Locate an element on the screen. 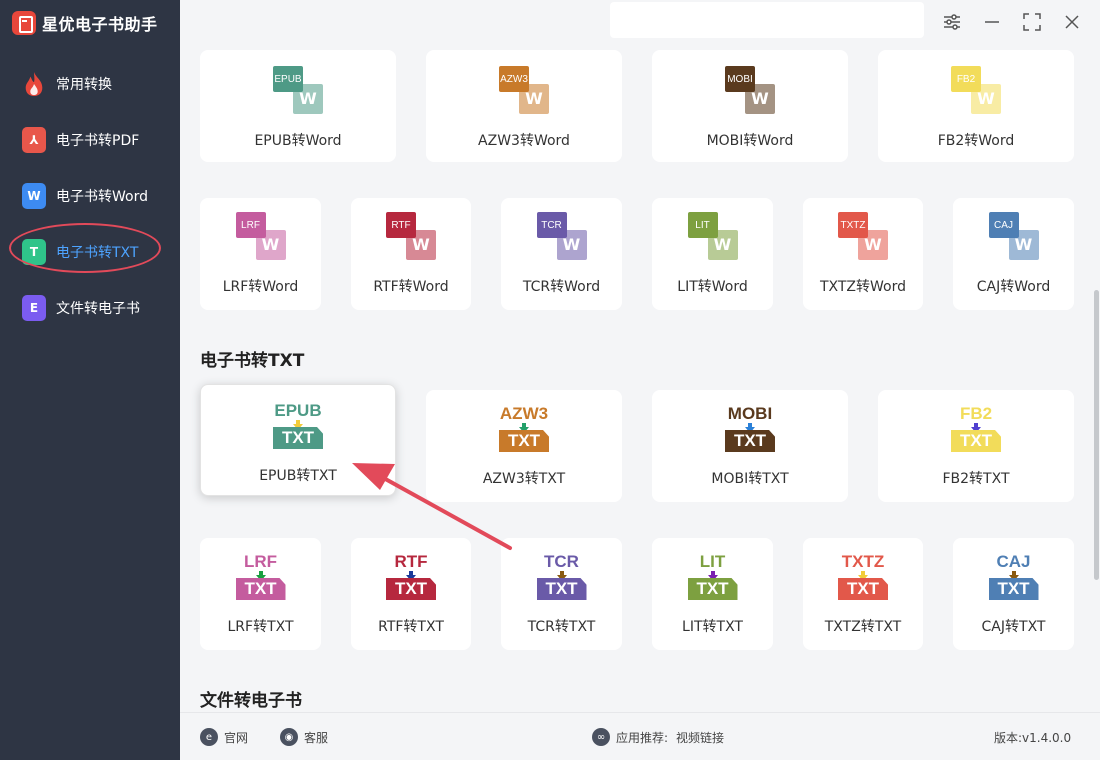 The width and height of the screenshot is (1100, 760). recommend-link: 视频链接 is located at coordinates (700, 737).